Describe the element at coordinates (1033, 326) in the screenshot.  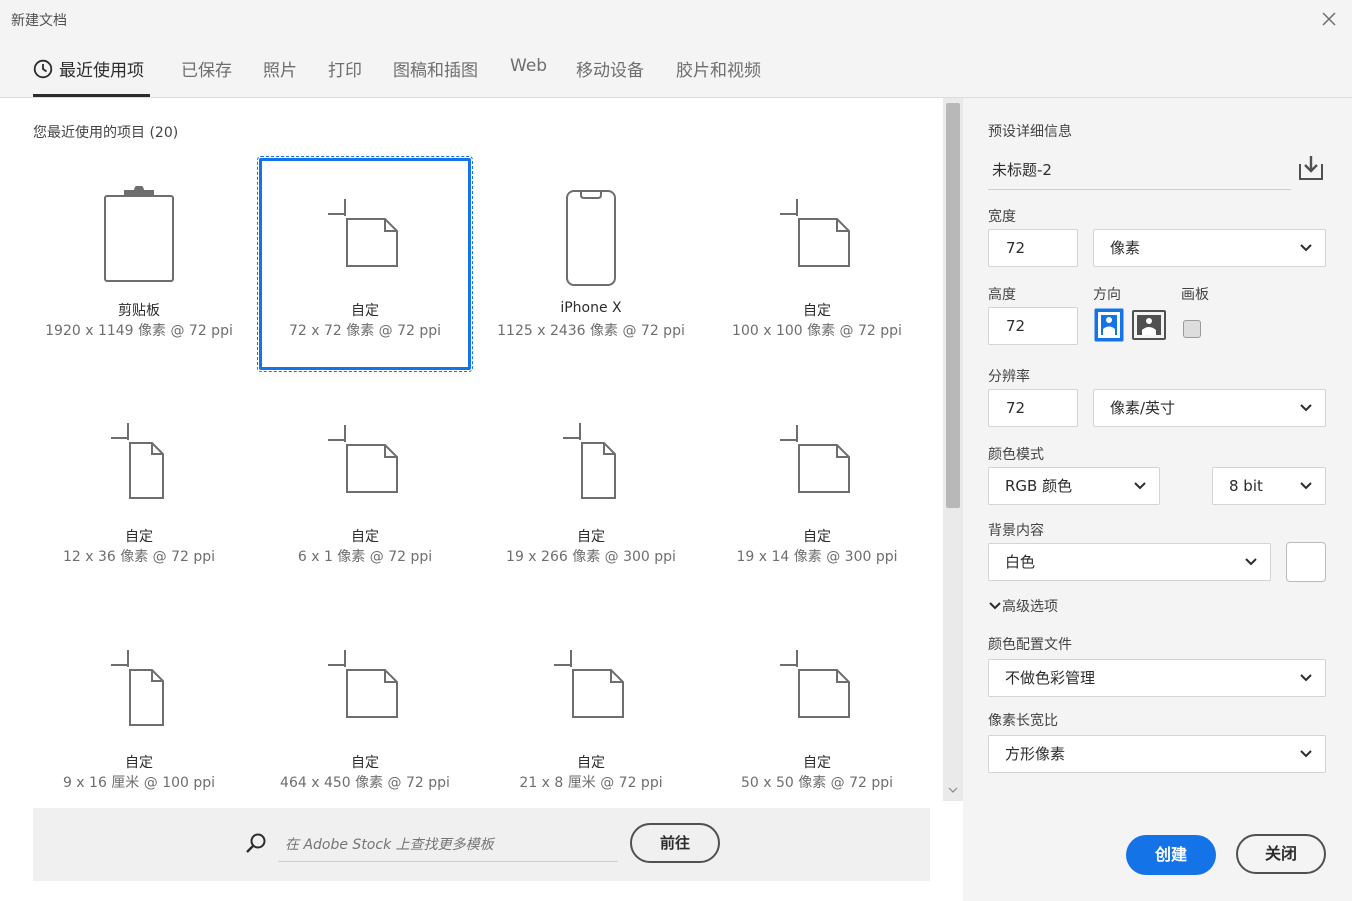
I see `height-input: 72` at that location.